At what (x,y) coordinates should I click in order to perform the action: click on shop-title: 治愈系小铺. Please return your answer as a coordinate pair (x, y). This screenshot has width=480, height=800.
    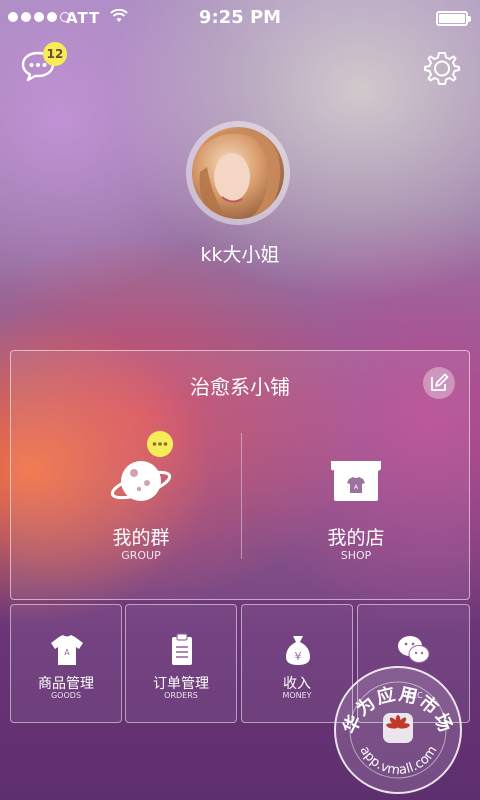
    Looking at the image, I should click on (240, 387).